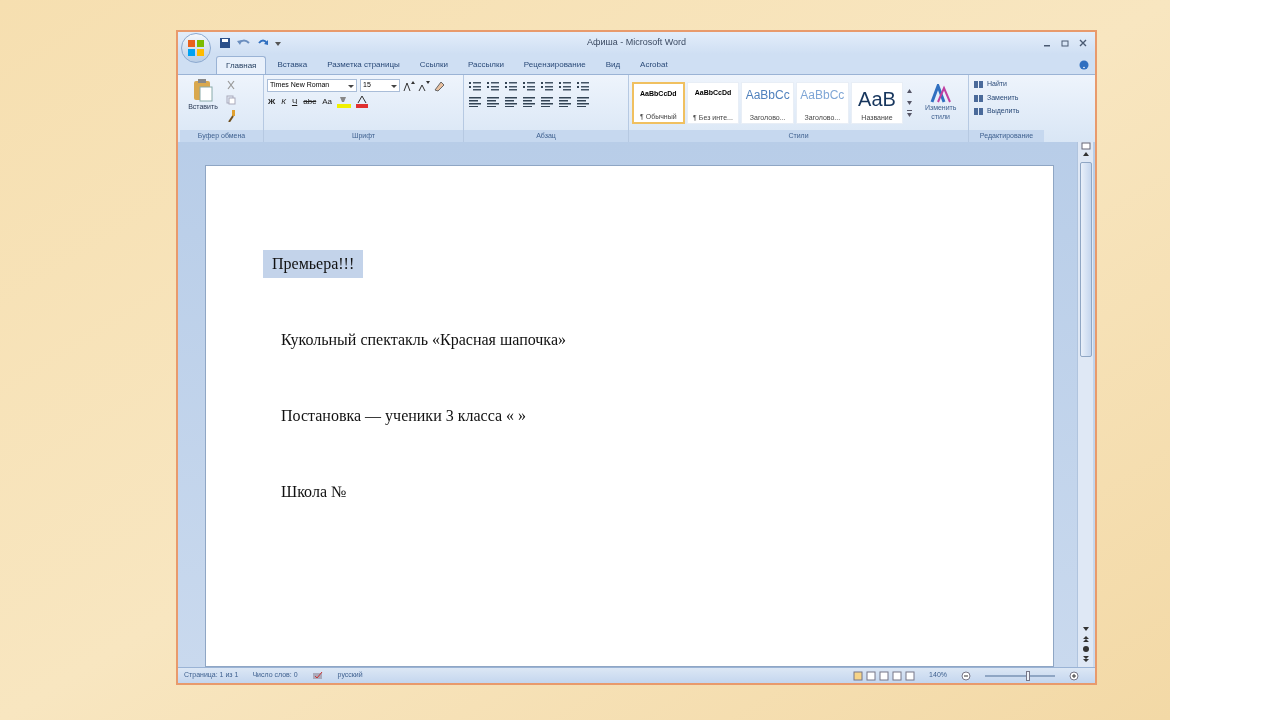 This screenshot has height=720, width=1280. Describe the element at coordinates (404, 416) in the screenshot. I see `document-text: Постановка — ученики 3 класса « »` at that location.